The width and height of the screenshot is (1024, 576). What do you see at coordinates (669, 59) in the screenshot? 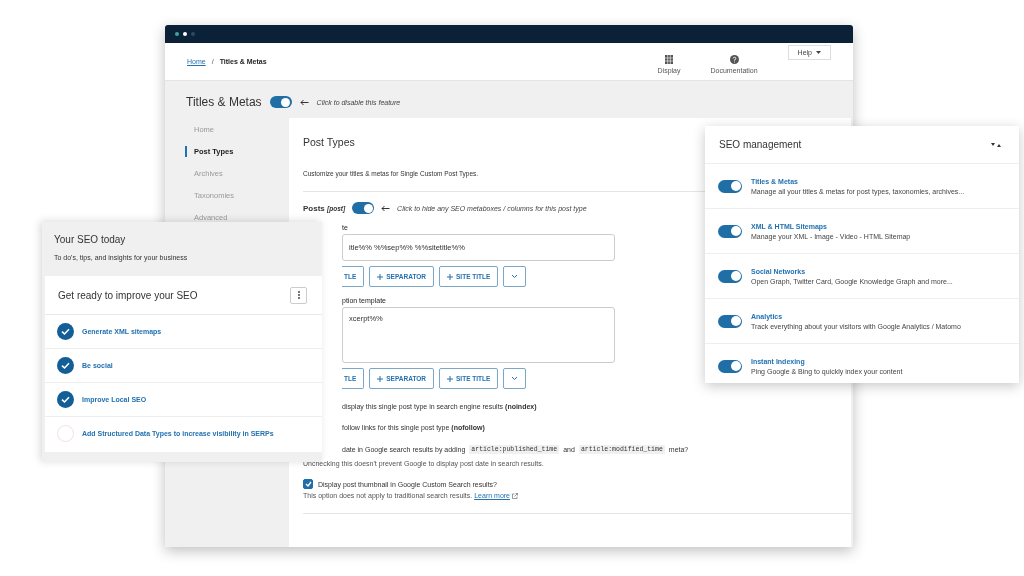
I see `grid-icon` at bounding box center [669, 59].